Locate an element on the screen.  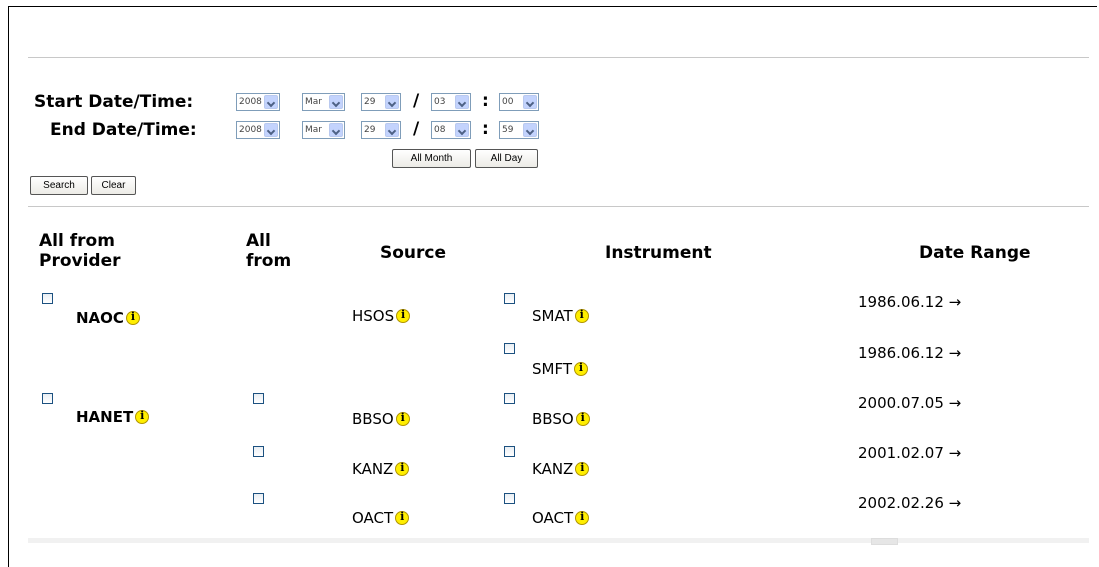
end-month-value: Mar is located at coordinates (313, 130).